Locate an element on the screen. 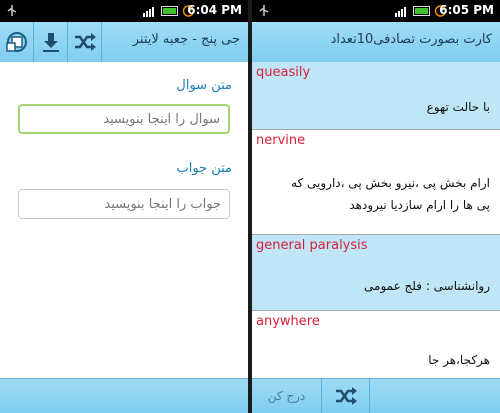 Image resolution: width=500 pixels, height=413 pixels. title-bar: کارت بصورت تصادفی10تعداد is located at coordinates (376, 42).